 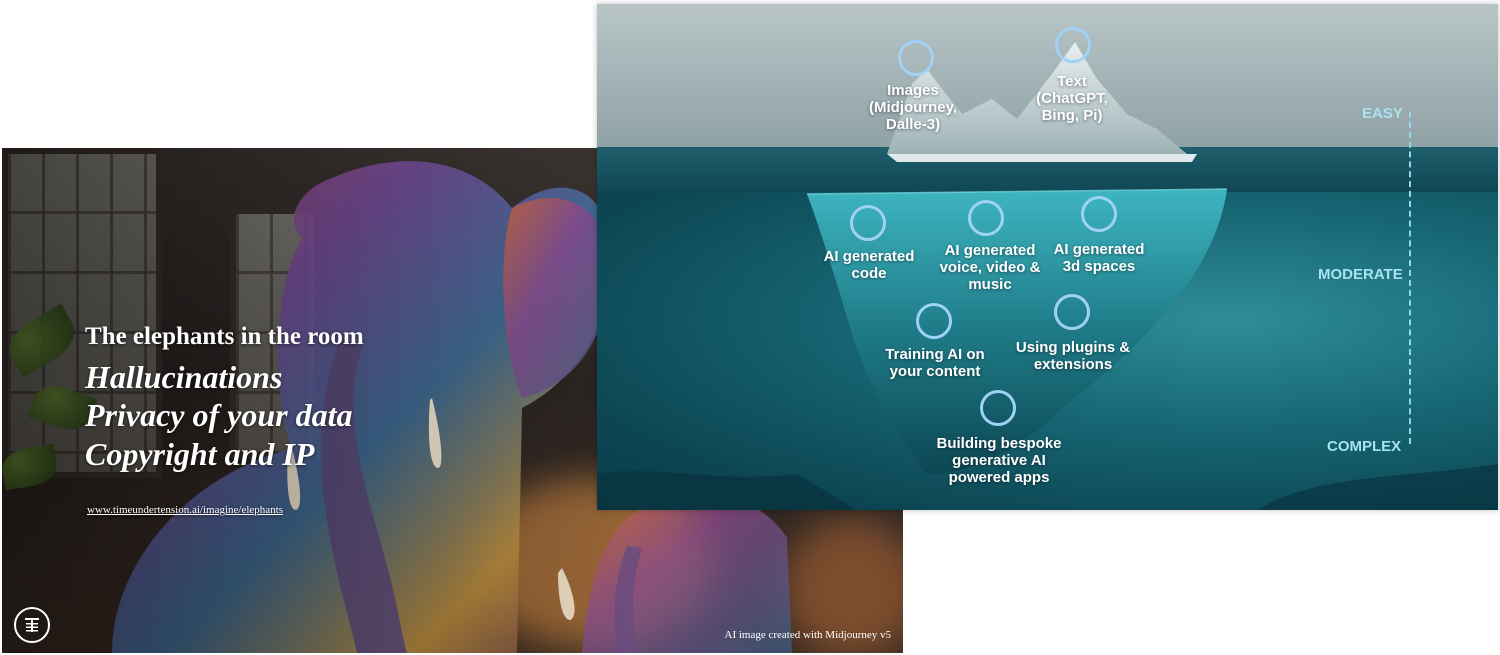 I want to click on plugins-circle, so click(x=1072, y=312).